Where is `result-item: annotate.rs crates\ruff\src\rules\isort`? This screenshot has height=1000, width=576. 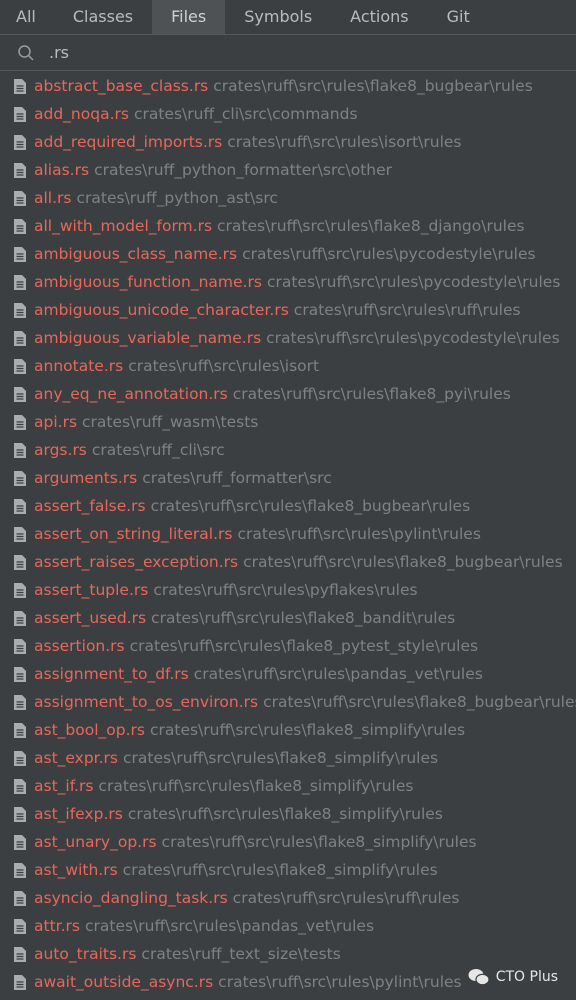 result-item: annotate.rs crates\ruff\src\rules\isort is located at coordinates (288, 366).